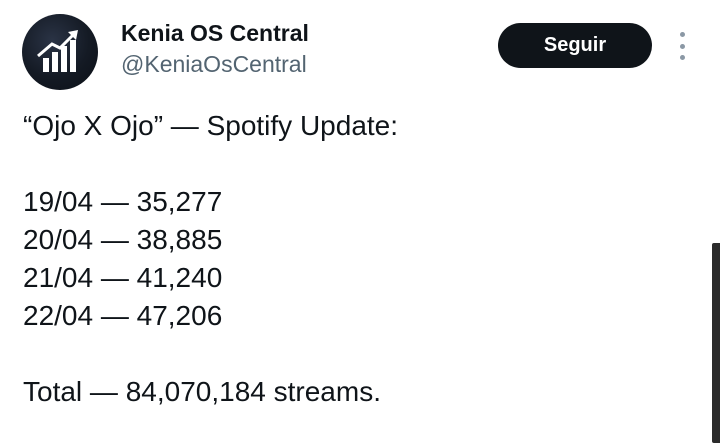 The image size is (720, 443). I want to click on tweet-headline: “Ojo X Ojo” — Spotify Update:, so click(211, 125).